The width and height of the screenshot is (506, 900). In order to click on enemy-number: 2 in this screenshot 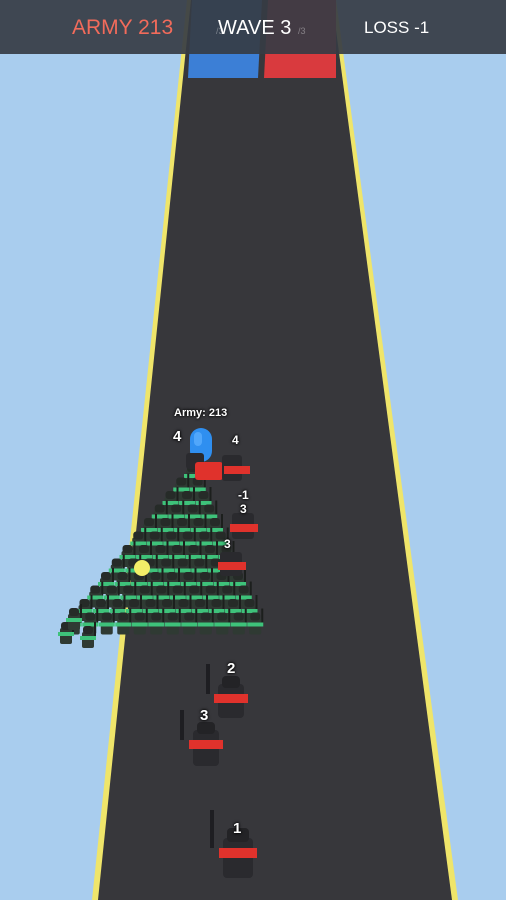, I will do `click(231, 668)`.